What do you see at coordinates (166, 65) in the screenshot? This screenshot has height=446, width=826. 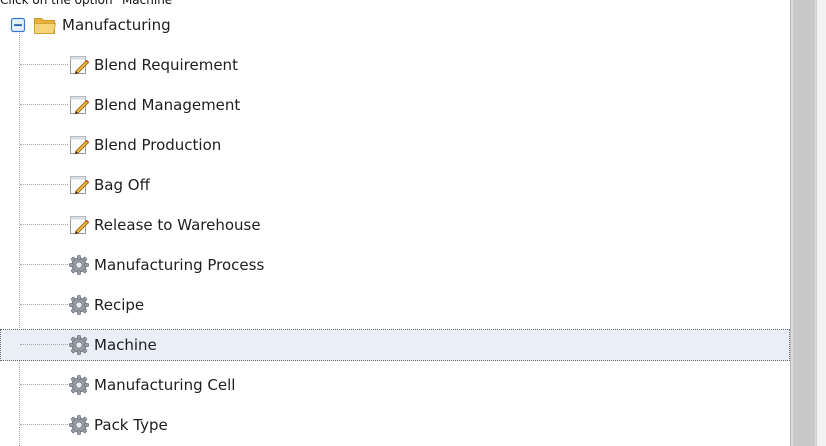 I see `tree-item-label: Blend Requirement` at bounding box center [166, 65].